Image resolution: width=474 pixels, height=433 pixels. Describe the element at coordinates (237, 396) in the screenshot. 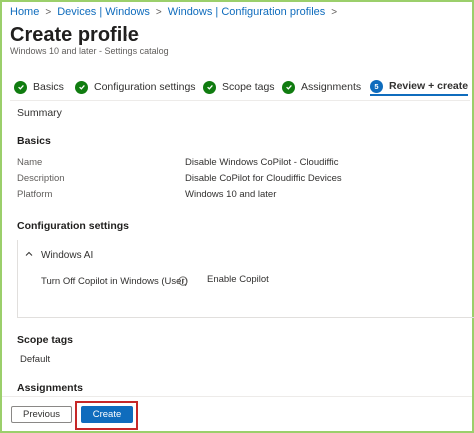

I see `footer-divider` at that location.